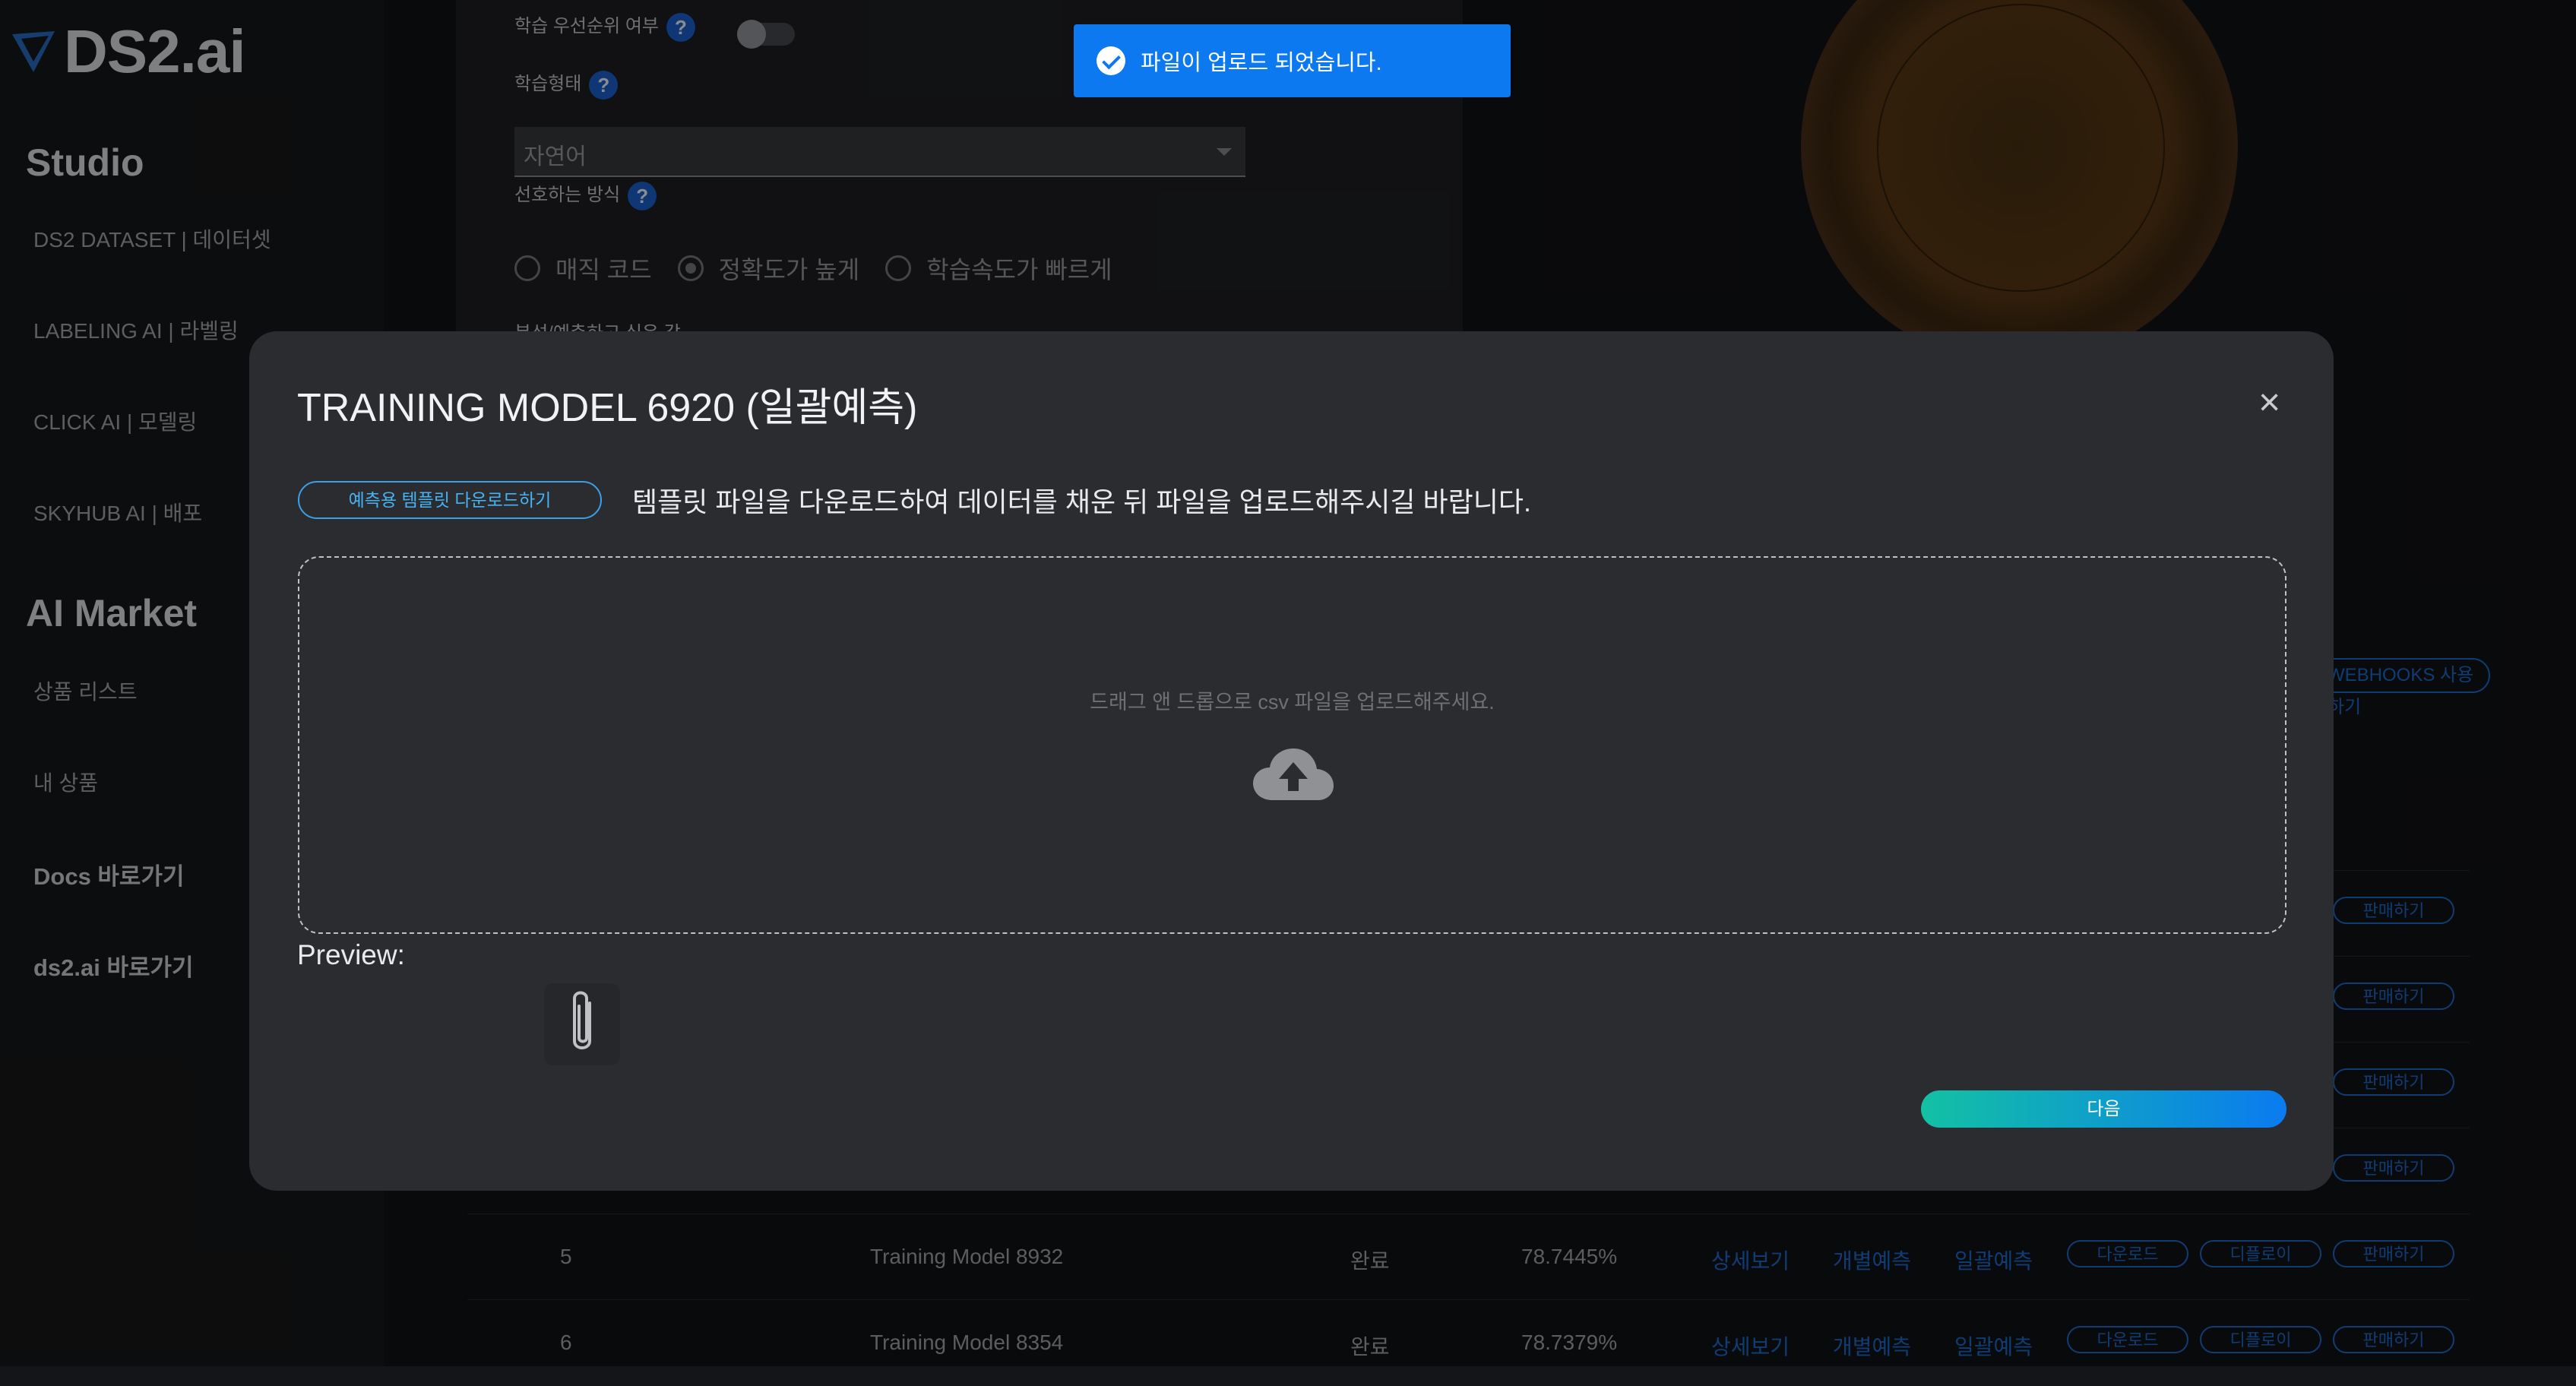 Image resolution: width=2576 pixels, height=1386 pixels. I want to click on attached-file-thumb, so click(582, 1024).